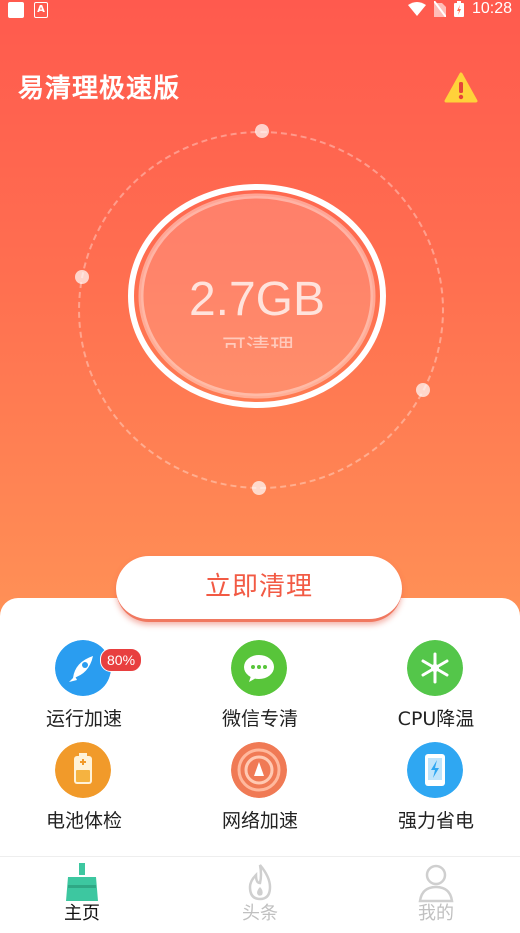  I want to click on feature-label: CPU降温, so click(436, 719).